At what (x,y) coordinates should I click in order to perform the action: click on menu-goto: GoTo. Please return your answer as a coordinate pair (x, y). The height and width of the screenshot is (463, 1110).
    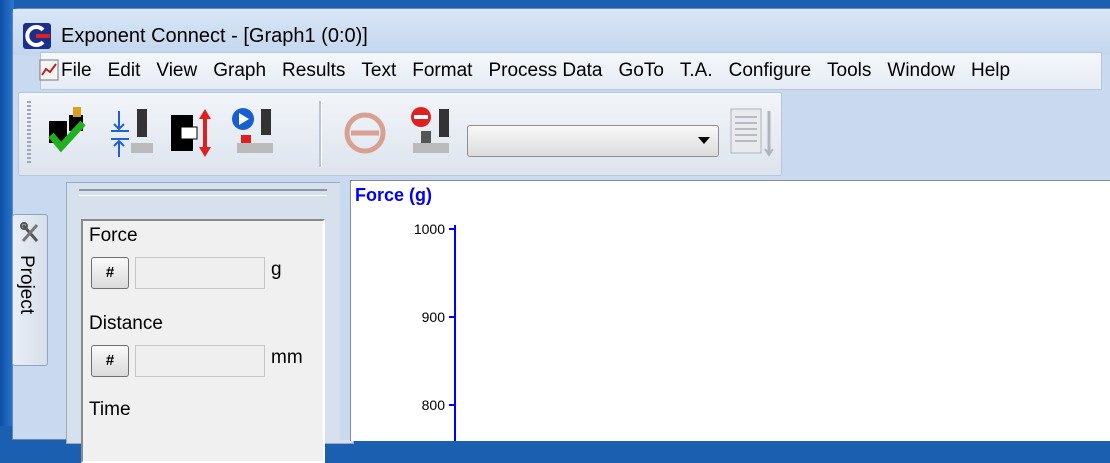
    Looking at the image, I should click on (640, 71).